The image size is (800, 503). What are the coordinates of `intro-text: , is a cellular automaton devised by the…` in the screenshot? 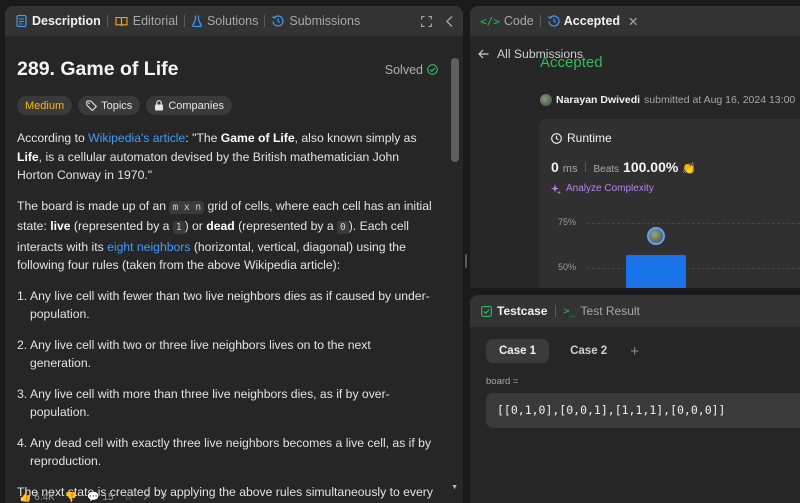 It's located at (208, 166).